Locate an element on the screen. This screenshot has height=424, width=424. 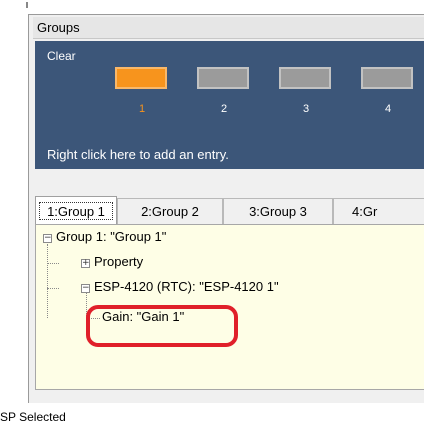
collapse-device-icon: − is located at coordinates (85, 288).